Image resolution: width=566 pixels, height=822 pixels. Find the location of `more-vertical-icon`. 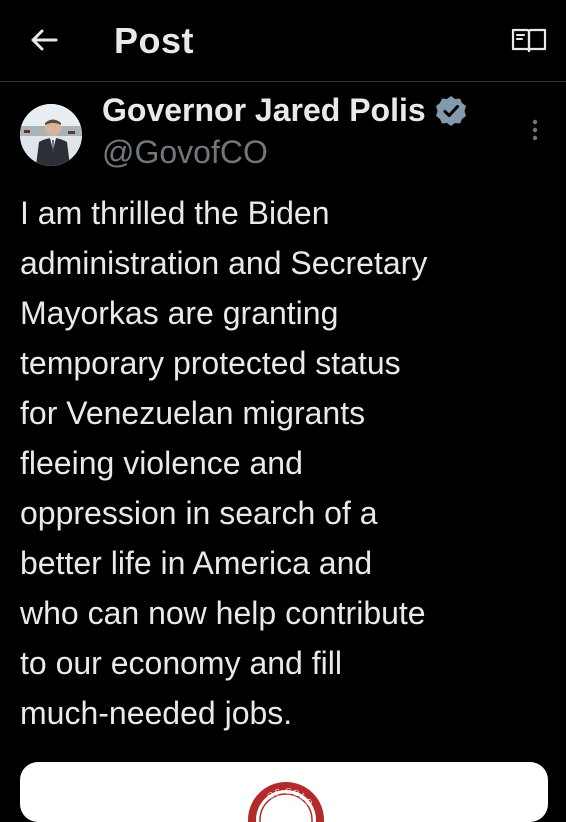

more-vertical-icon is located at coordinates (535, 130).